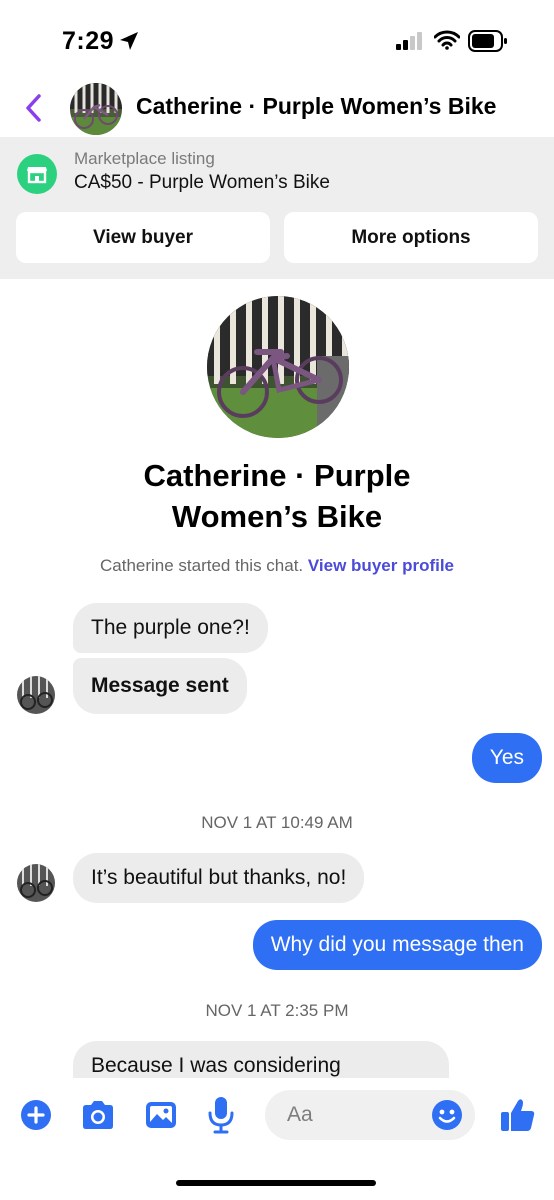 The image size is (554, 1200). I want to click on plus-button, so click(36, 1115).